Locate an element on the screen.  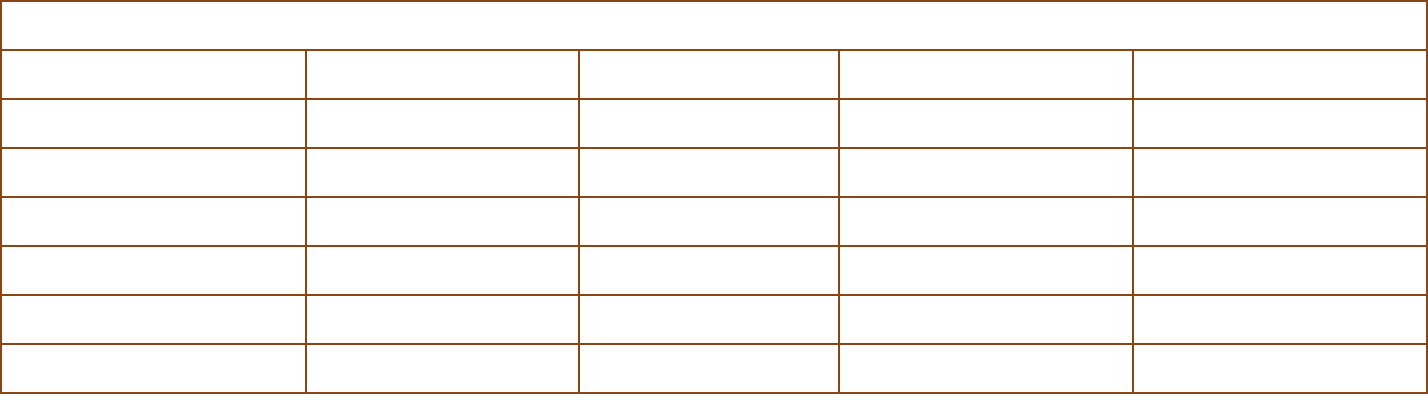
table-header-cell is located at coordinates (714, 25).